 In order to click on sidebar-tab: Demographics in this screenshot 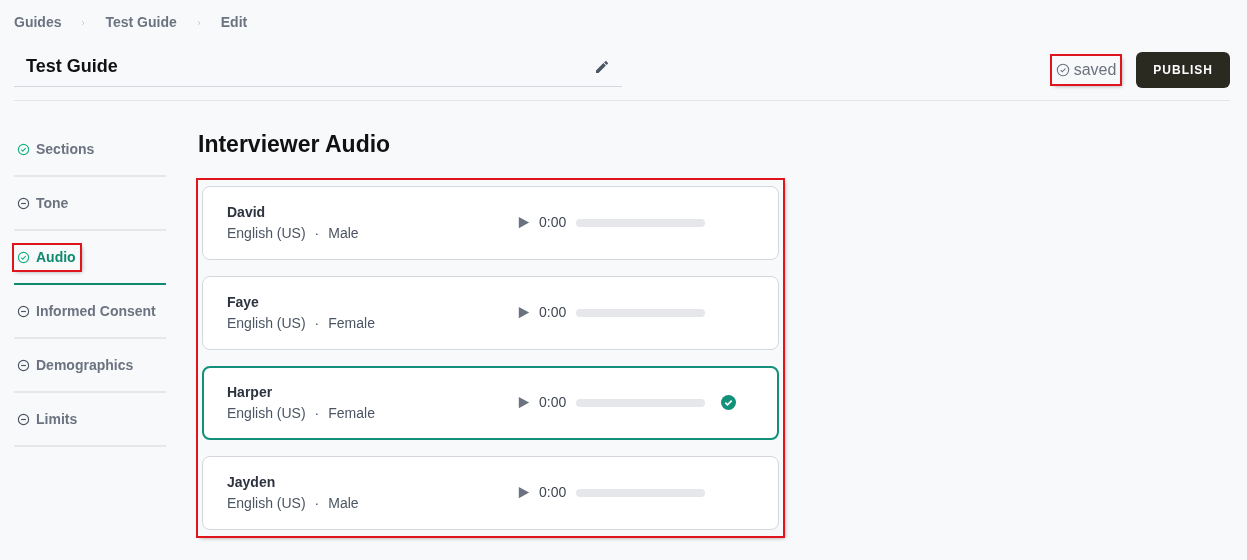, I will do `click(76, 365)`.